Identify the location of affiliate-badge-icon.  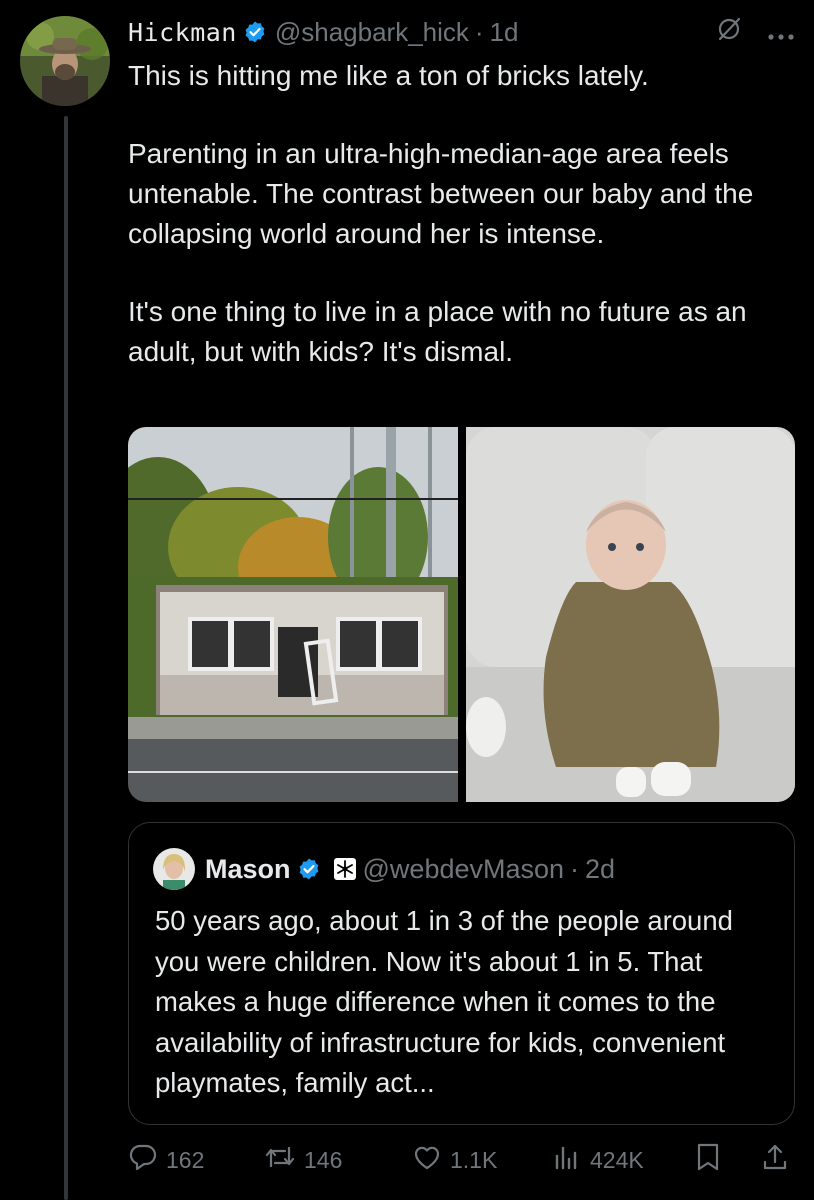
(345, 869).